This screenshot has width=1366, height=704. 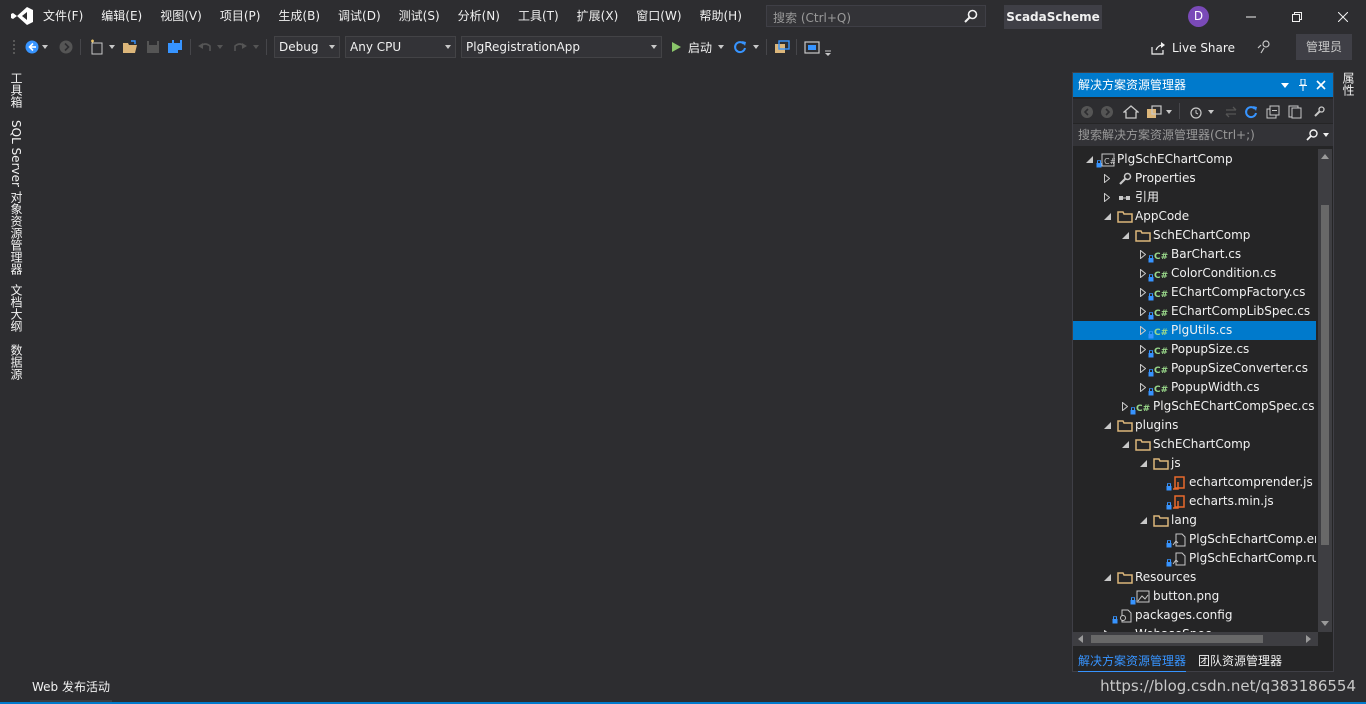 What do you see at coordinates (1325, 624) in the screenshot?
I see `scroll-down-icon` at bounding box center [1325, 624].